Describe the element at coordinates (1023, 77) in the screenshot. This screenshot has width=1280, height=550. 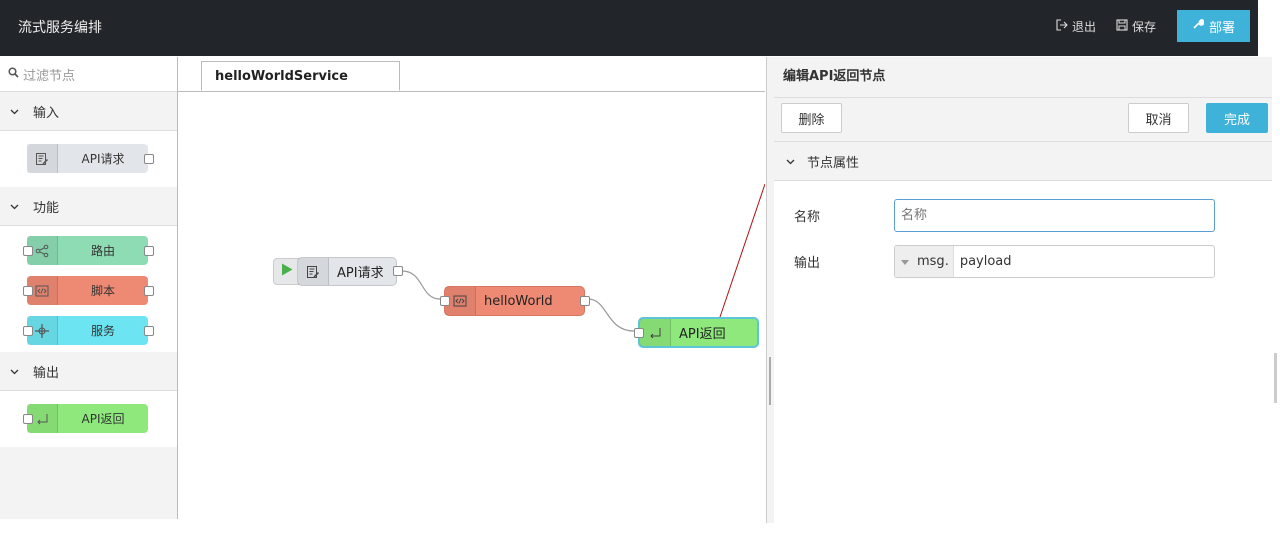
I see `tray-title: 编辑API返回节点` at that location.